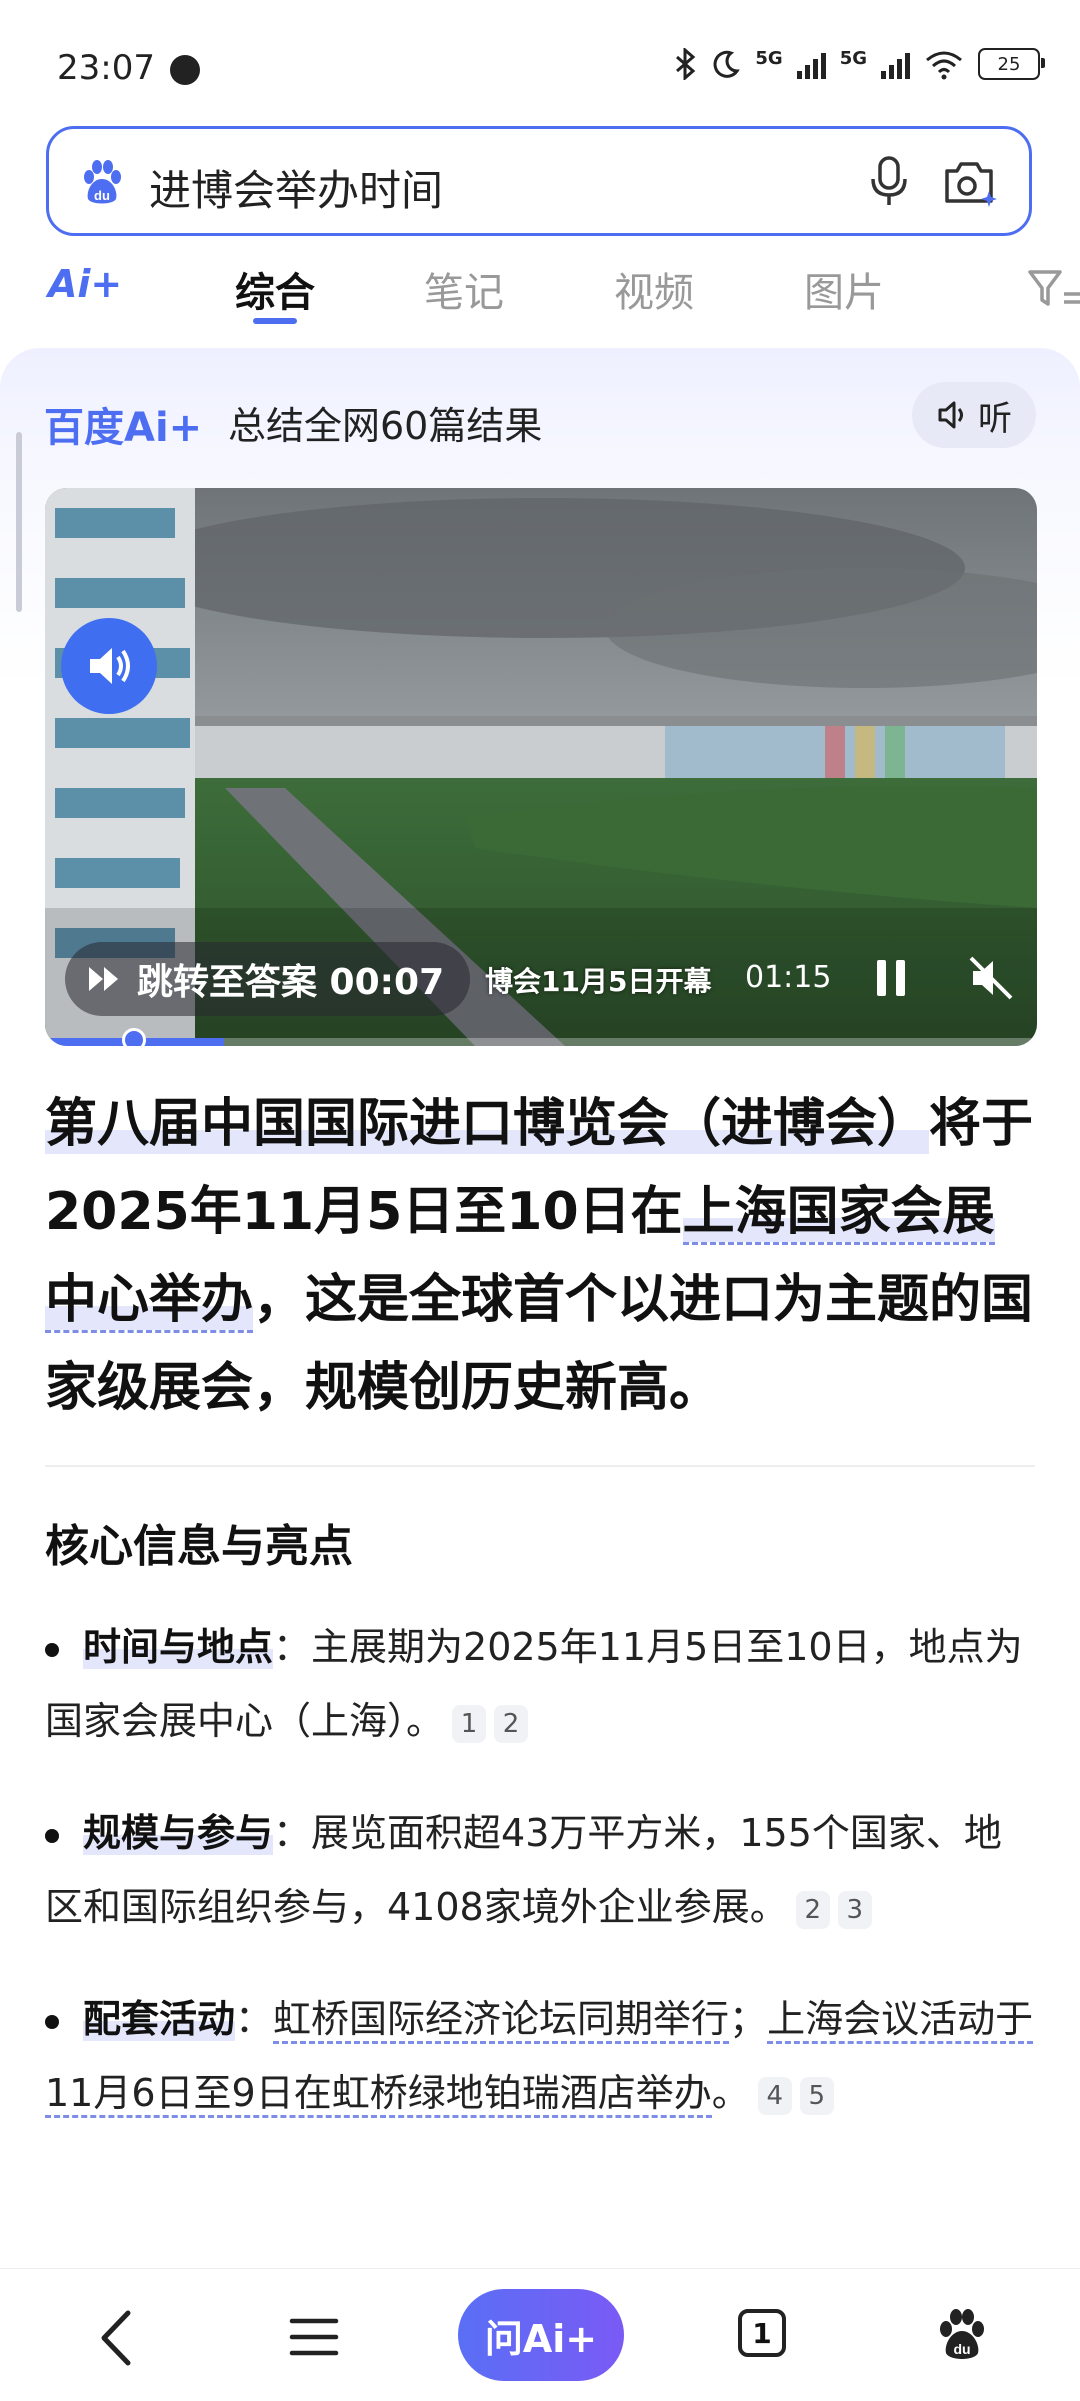 The height and width of the screenshot is (2401, 1080). I want to click on bullet-key: 时间与地点, so click(178, 1647).